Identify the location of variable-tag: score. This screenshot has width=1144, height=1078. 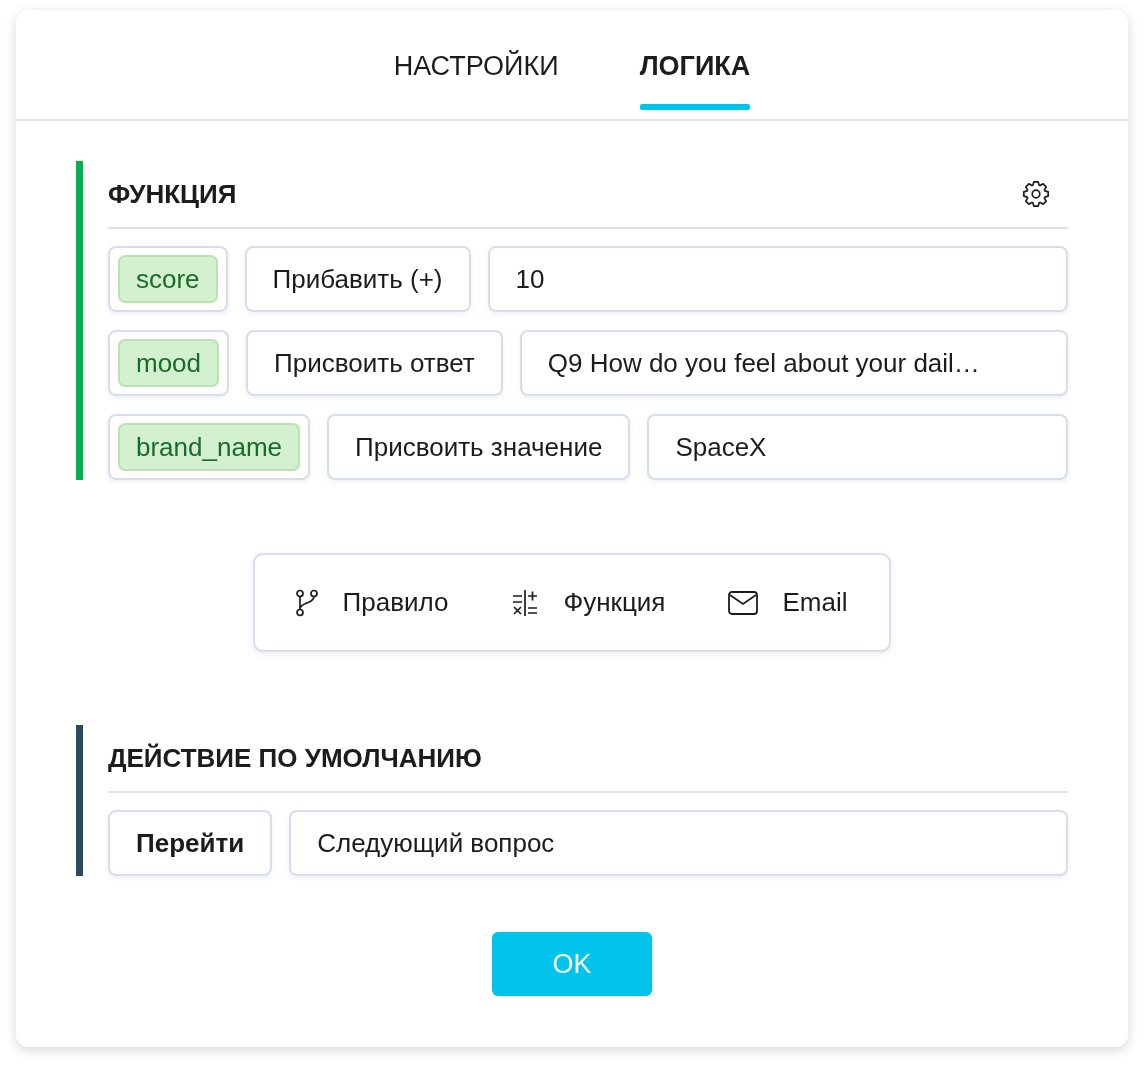
(168, 279).